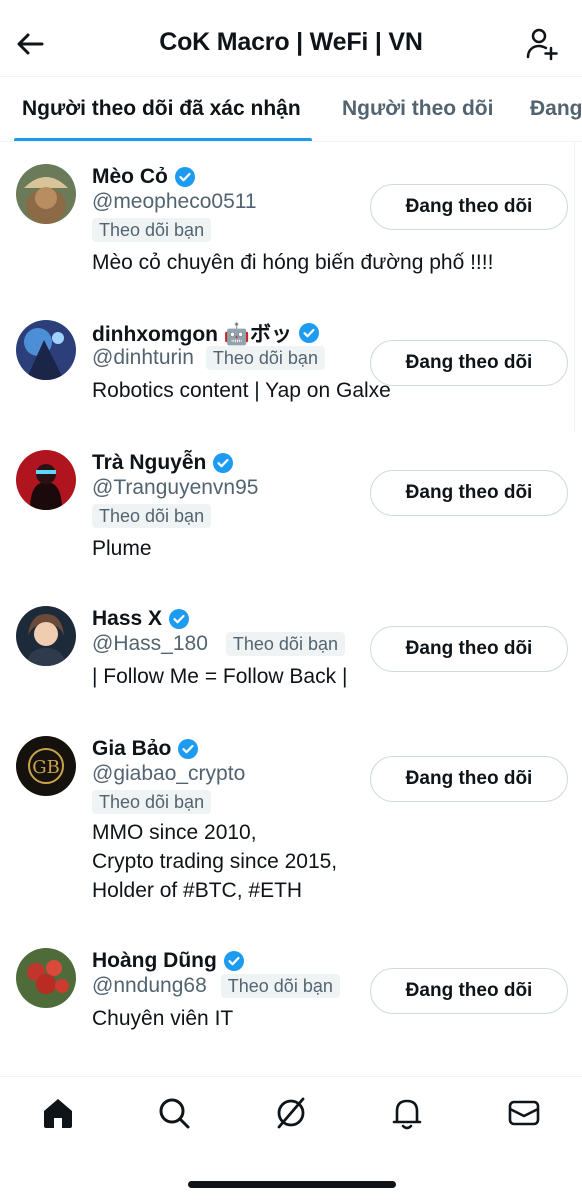 This screenshot has width=582, height=1200. Describe the element at coordinates (216, 986) in the screenshot. I see `handle-line: @nndung68 Theo dõi bạn` at that location.